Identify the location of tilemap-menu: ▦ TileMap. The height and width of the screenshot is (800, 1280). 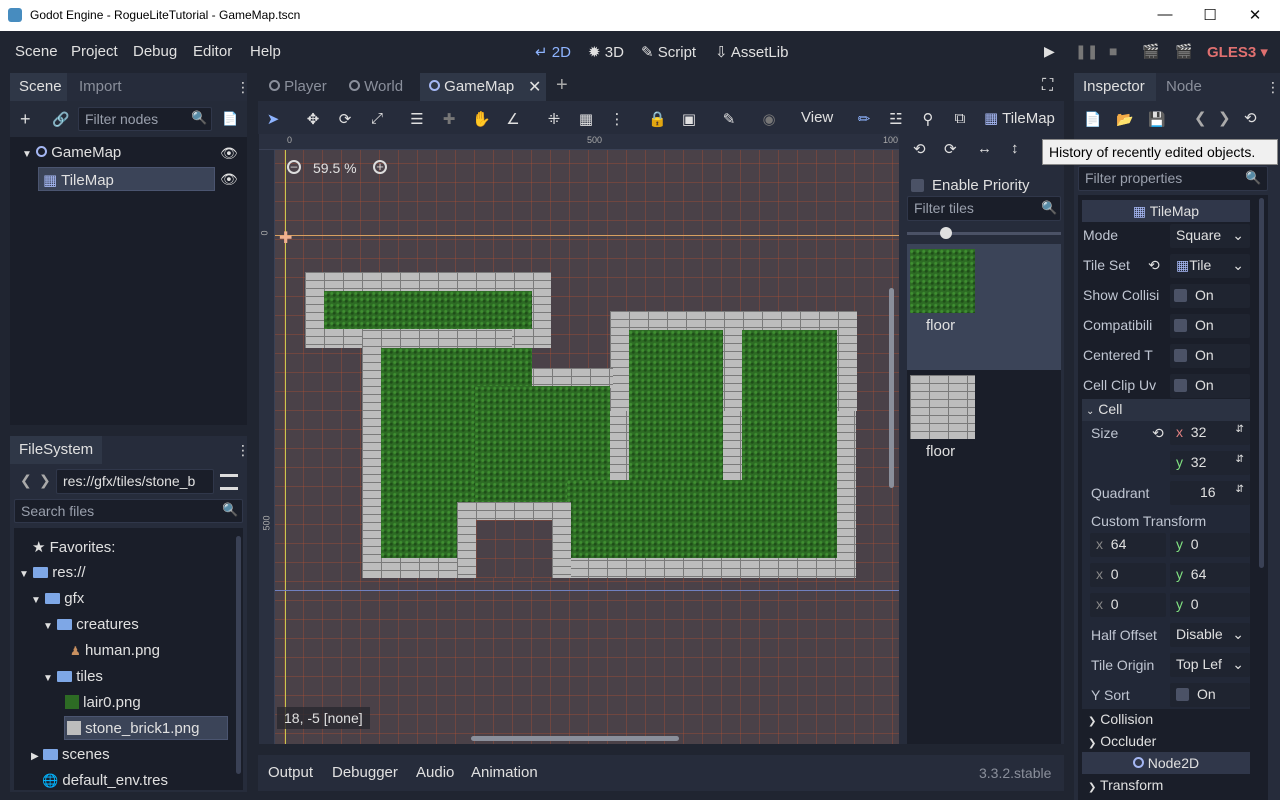
(1019, 118).